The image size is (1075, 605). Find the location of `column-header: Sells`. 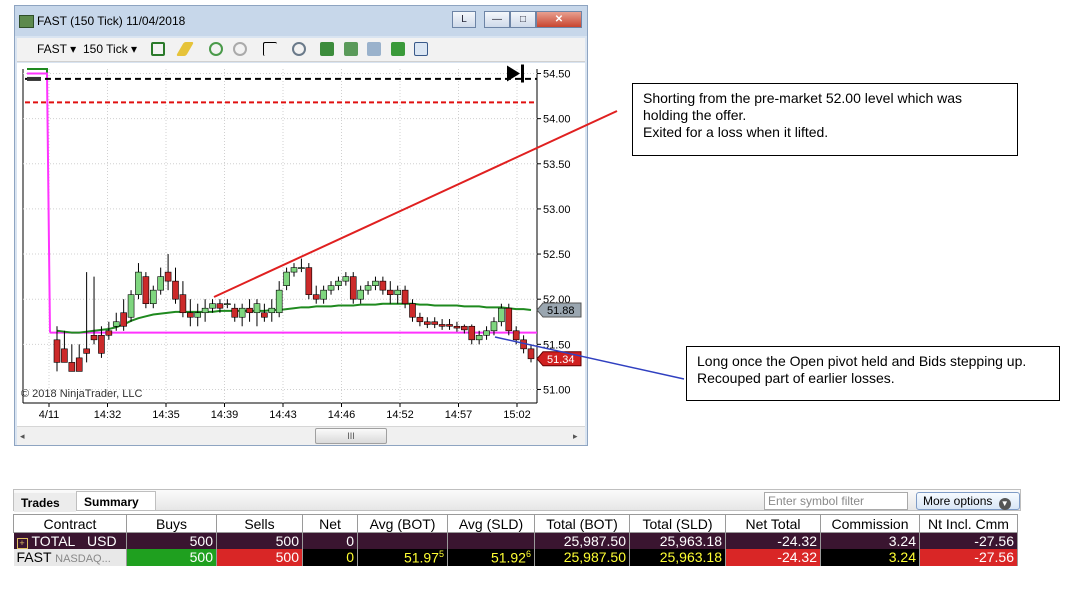

column-header: Sells is located at coordinates (259, 523).